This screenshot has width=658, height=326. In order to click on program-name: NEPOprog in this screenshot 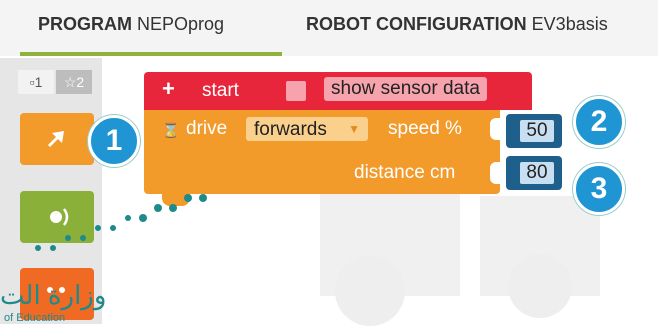, I will do `click(181, 24)`.